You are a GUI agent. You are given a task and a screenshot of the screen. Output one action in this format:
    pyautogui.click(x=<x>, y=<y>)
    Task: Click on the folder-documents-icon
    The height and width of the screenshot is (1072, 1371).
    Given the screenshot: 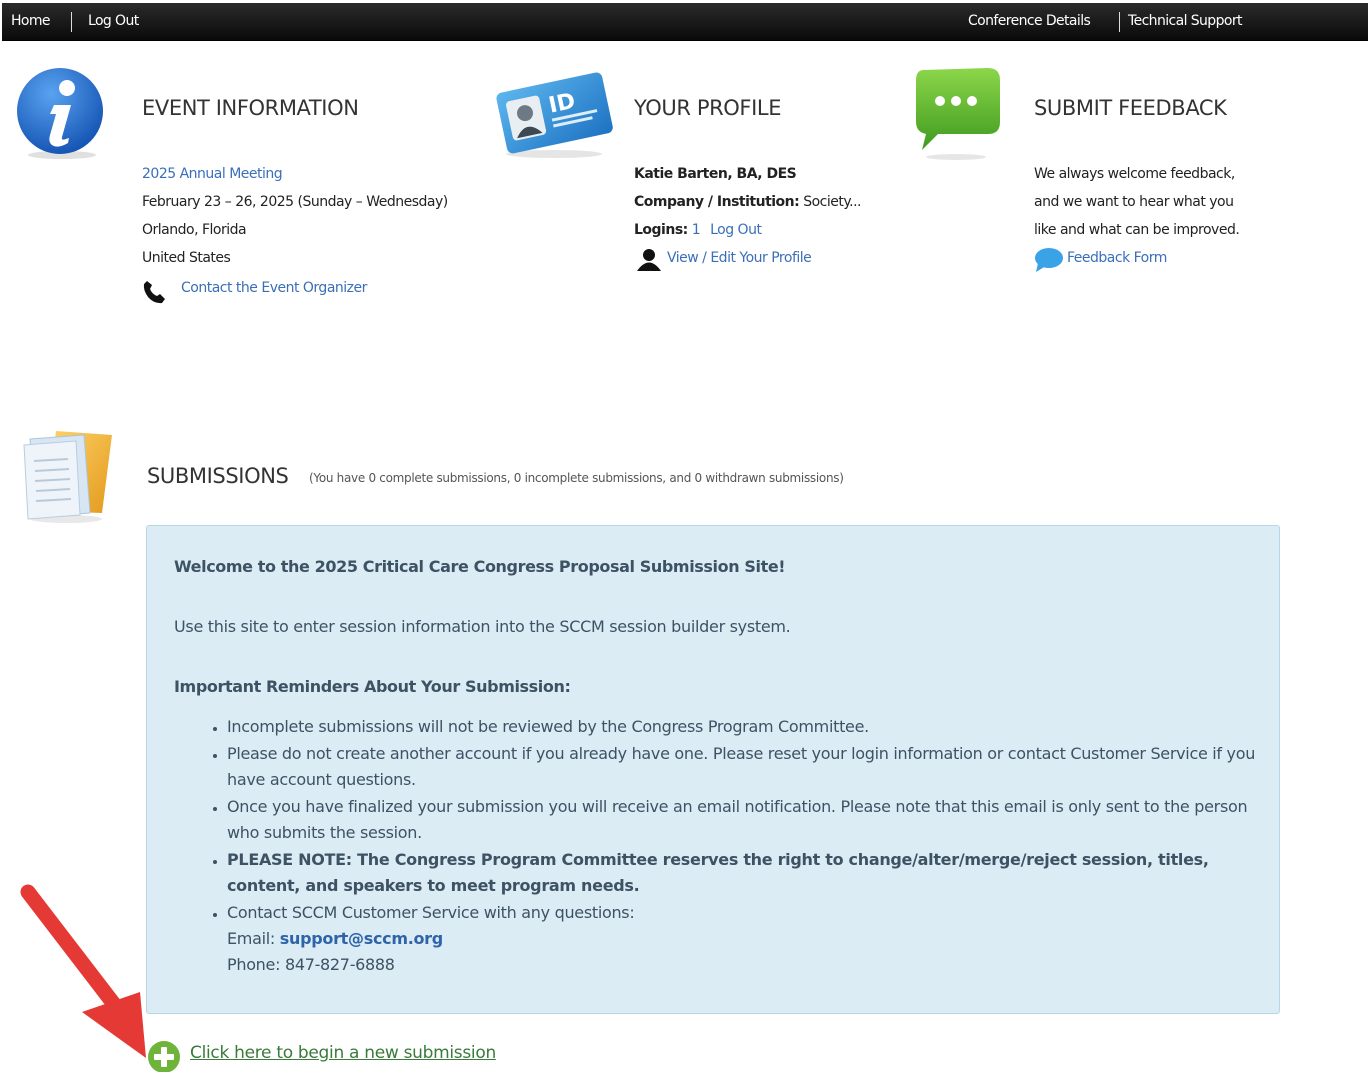 What is the action you would take?
    pyautogui.click(x=68, y=477)
    